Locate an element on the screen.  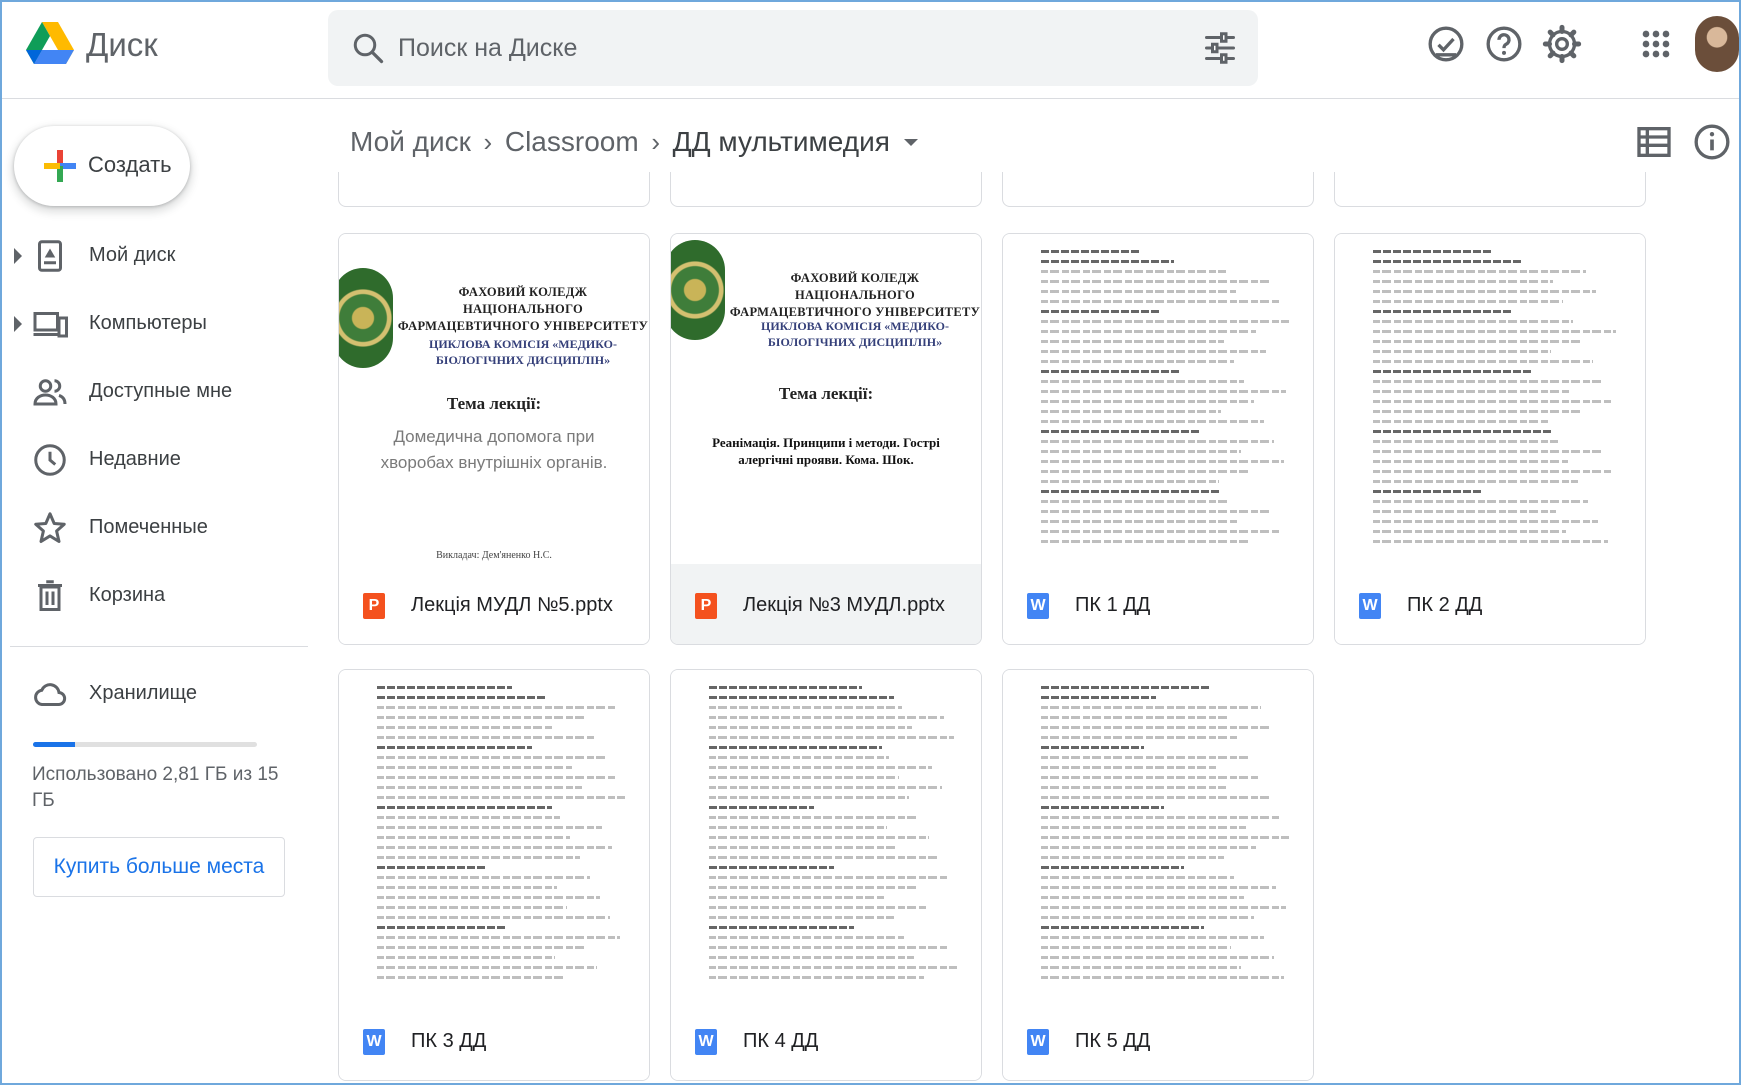
avatar is located at coordinates (1717, 44).